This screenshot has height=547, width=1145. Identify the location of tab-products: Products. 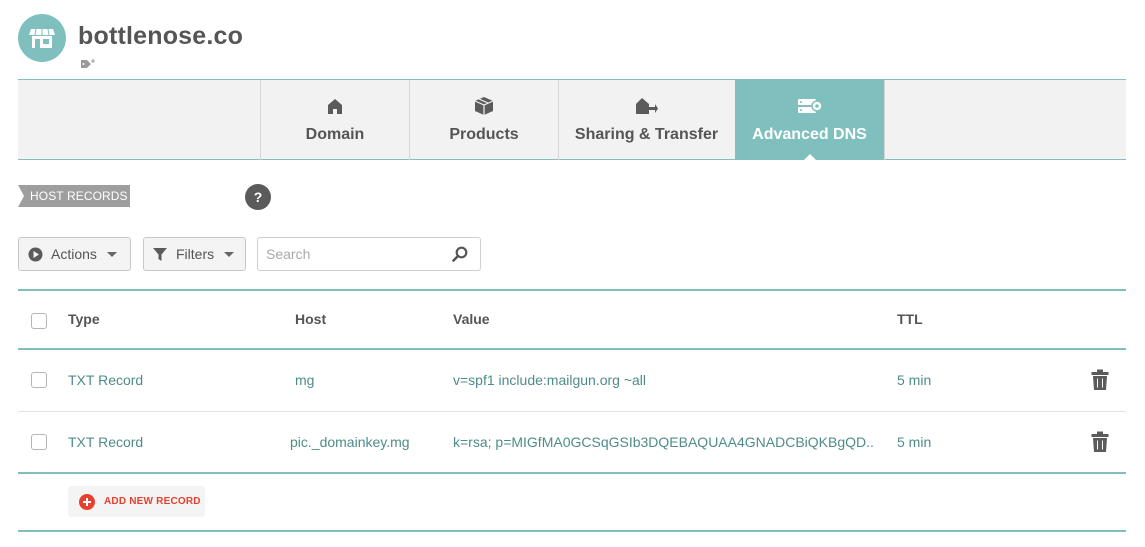
(483, 120).